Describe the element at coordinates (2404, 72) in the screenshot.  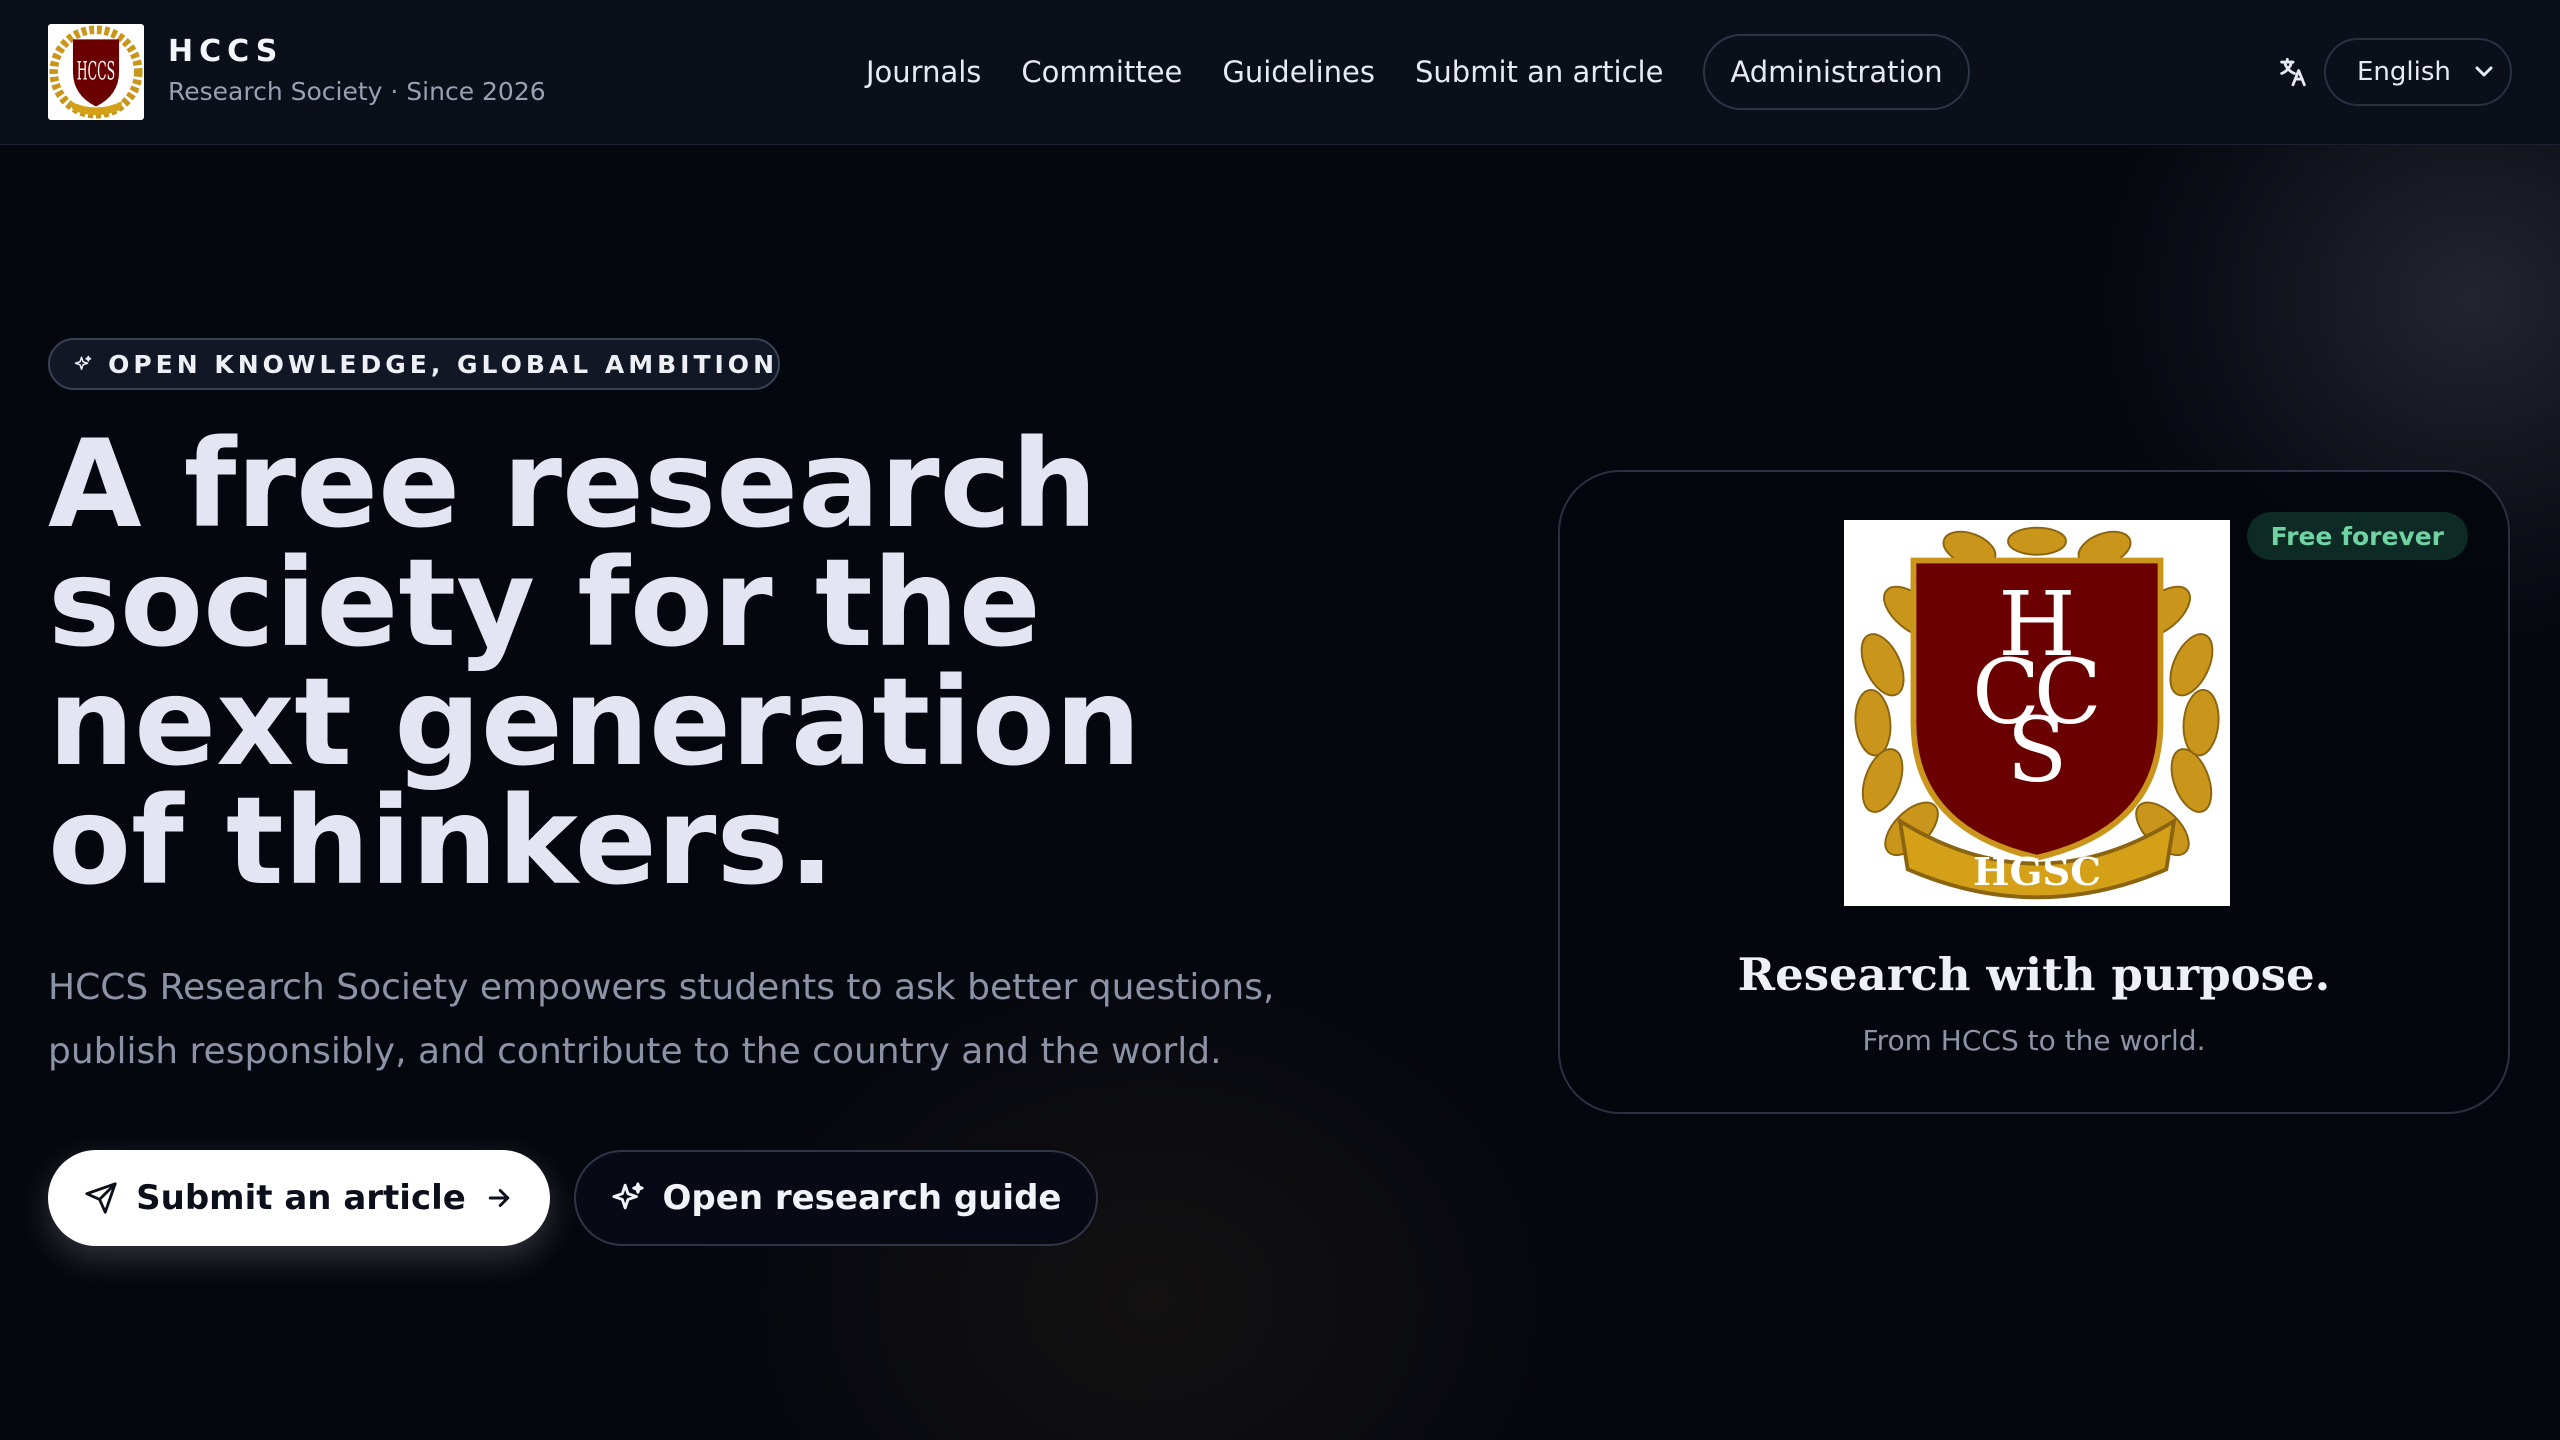
I see `language-selected-value: English` at that location.